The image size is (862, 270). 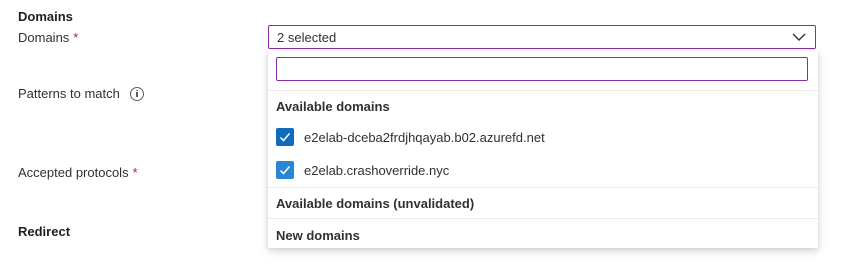 What do you see at coordinates (375, 203) in the screenshot?
I see `group-header-unvalidated: Available domains (unvalidated)` at bounding box center [375, 203].